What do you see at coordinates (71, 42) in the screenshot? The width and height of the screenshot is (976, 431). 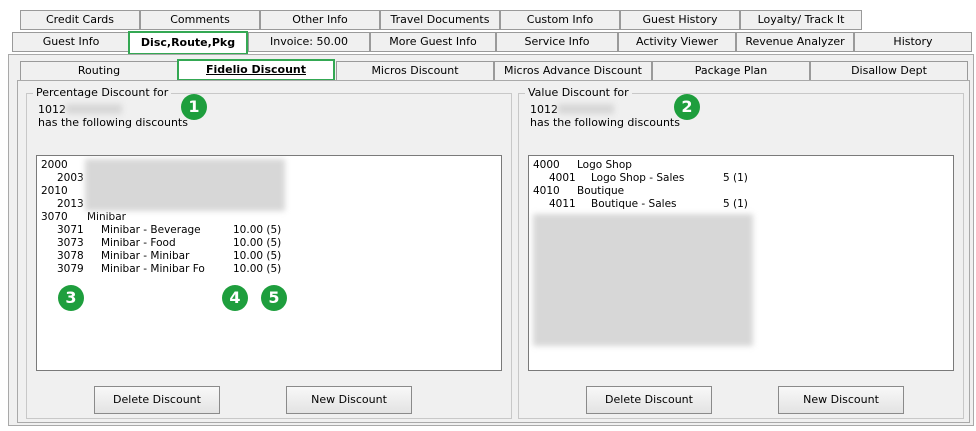 I see `tab-guest-info: Guest Info` at bounding box center [71, 42].